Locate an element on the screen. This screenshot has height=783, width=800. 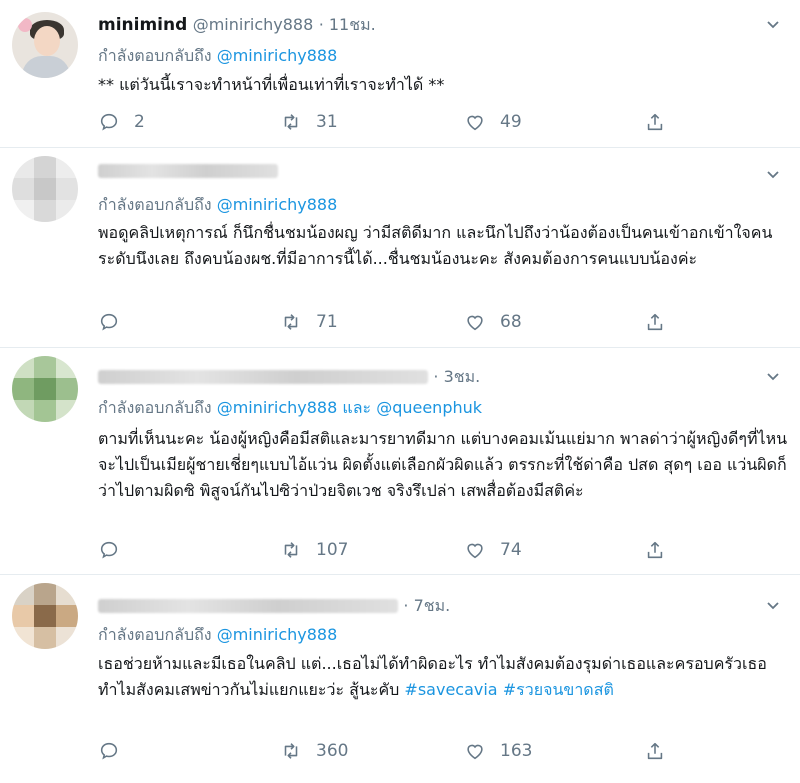
mention-link: @queenphuk is located at coordinates (429, 407).